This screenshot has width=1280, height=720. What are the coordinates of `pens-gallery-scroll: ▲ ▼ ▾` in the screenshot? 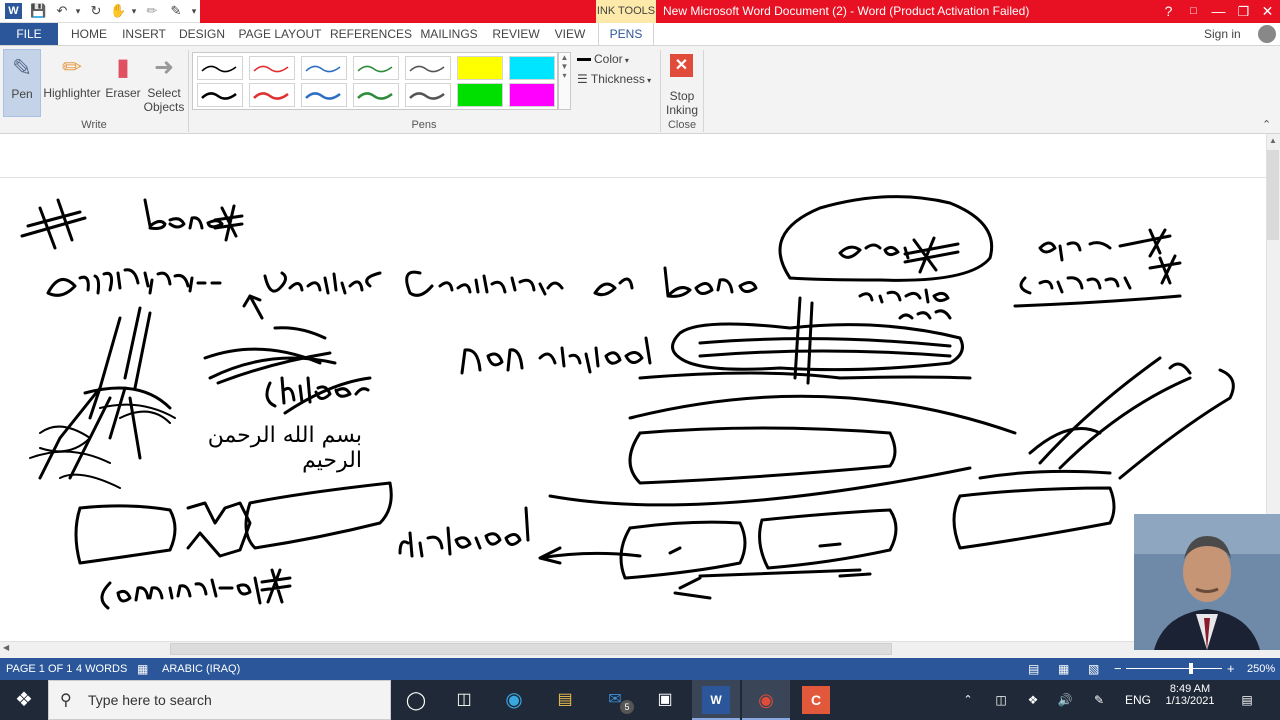 It's located at (564, 81).